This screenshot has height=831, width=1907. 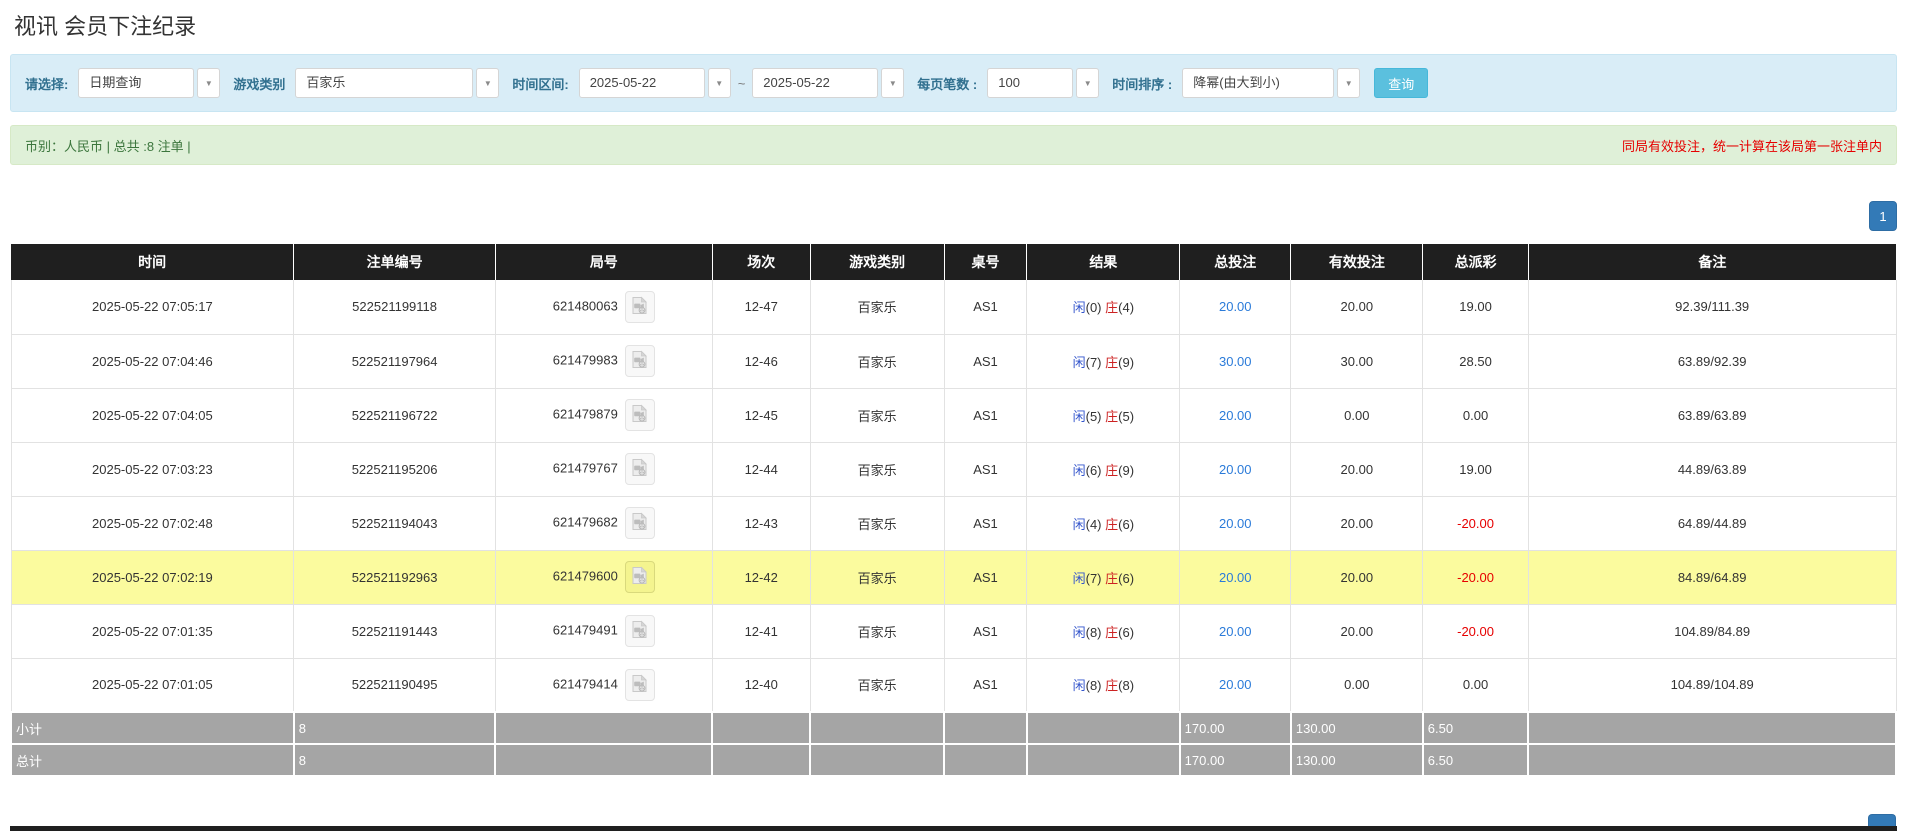 I want to click on cell-session: 12-41, so click(x=761, y=631).